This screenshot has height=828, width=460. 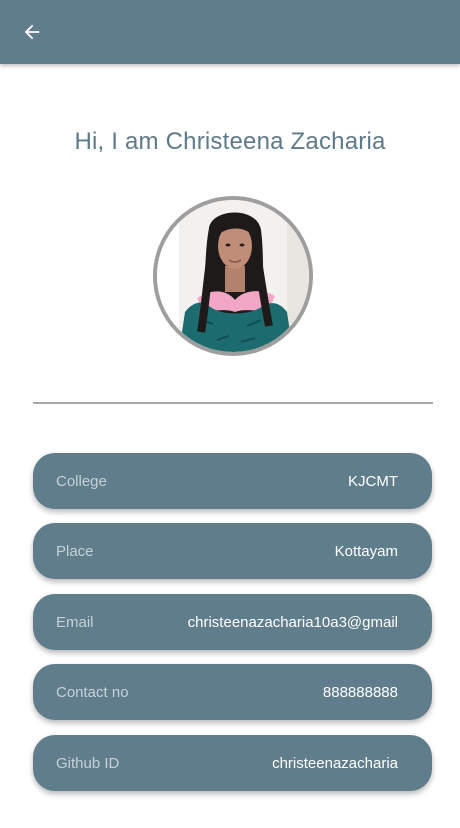 I want to click on email-value: christeenazacharia10a3@gmail, so click(x=292, y=622).